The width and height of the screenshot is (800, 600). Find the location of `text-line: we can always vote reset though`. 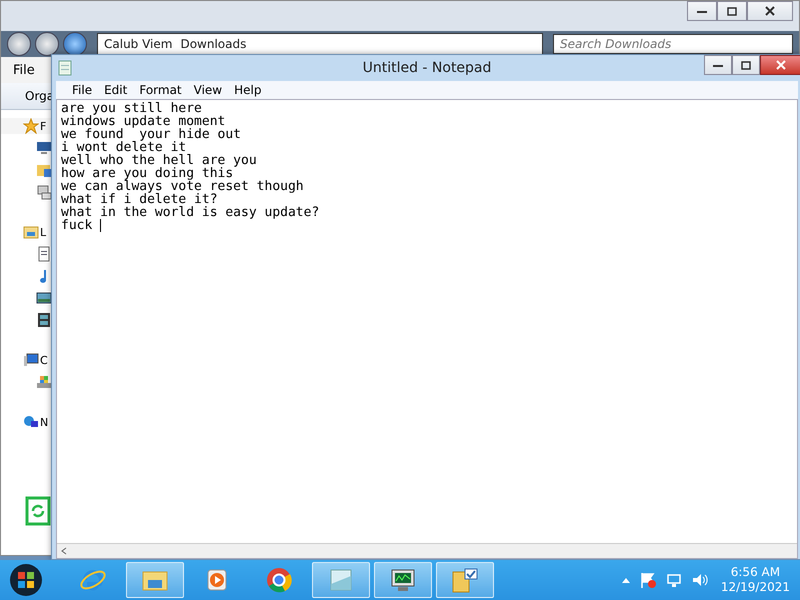

text-line: we can always vote reset though is located at coordinates (182, 186).